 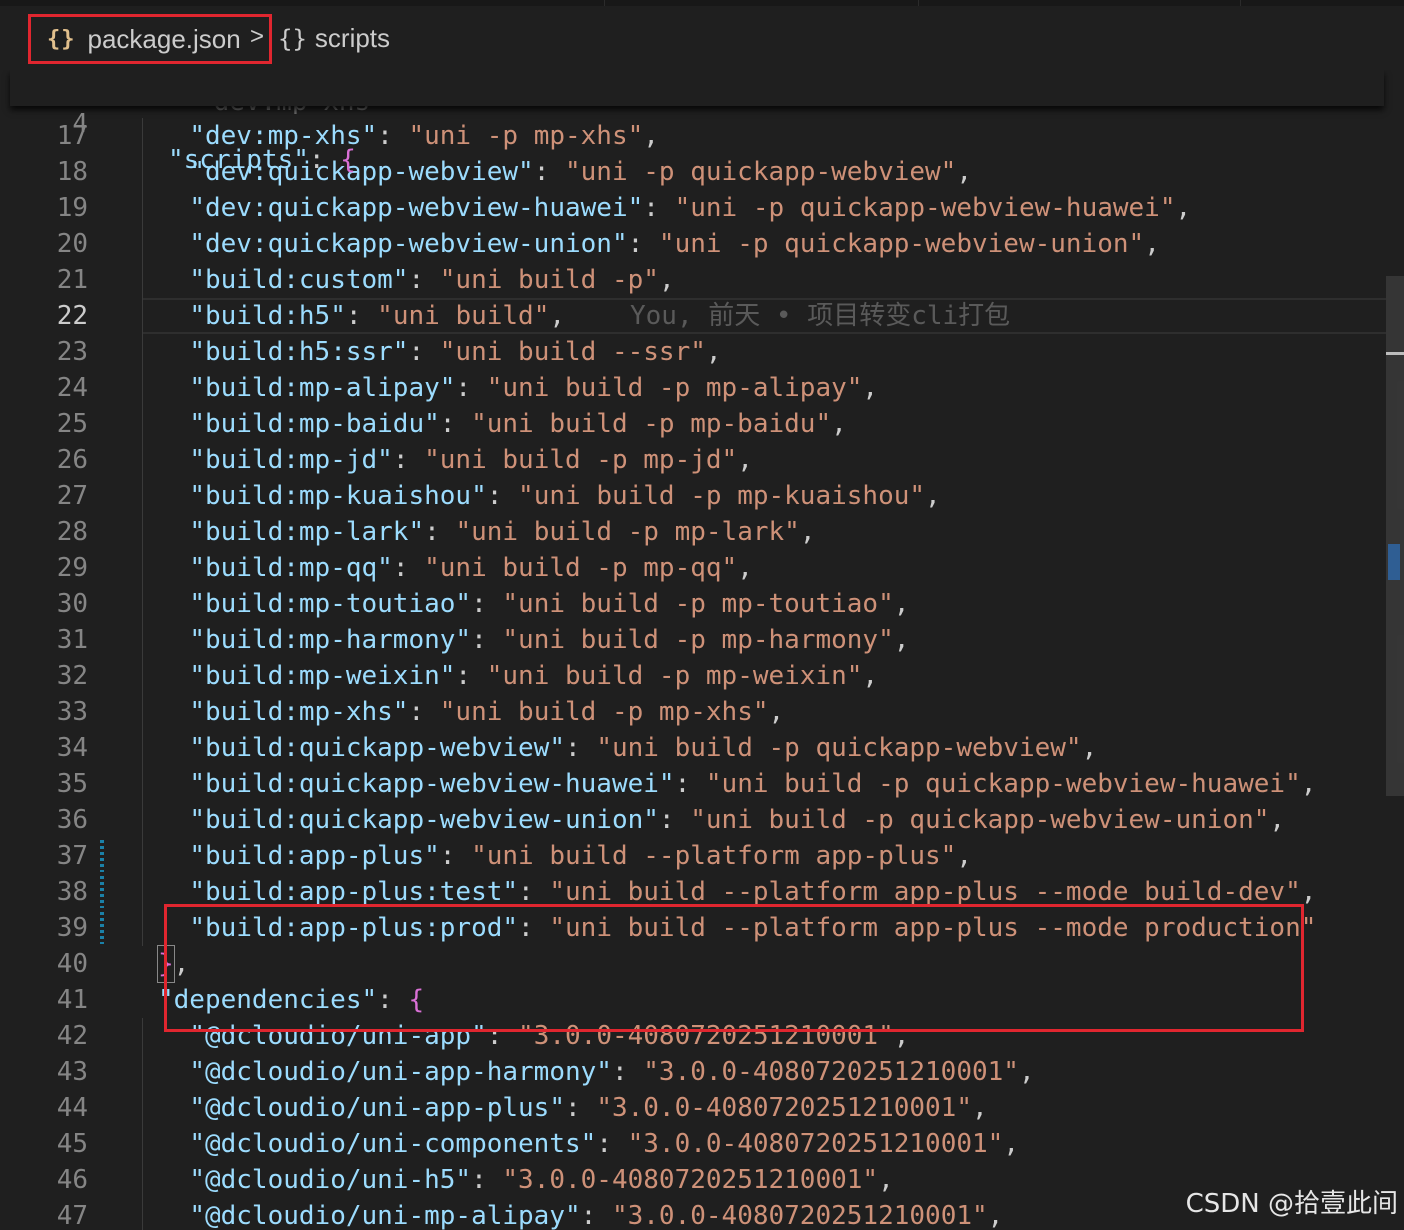 I want to click on json-key: "build:app-plus:test", so click(x=354, y=892).